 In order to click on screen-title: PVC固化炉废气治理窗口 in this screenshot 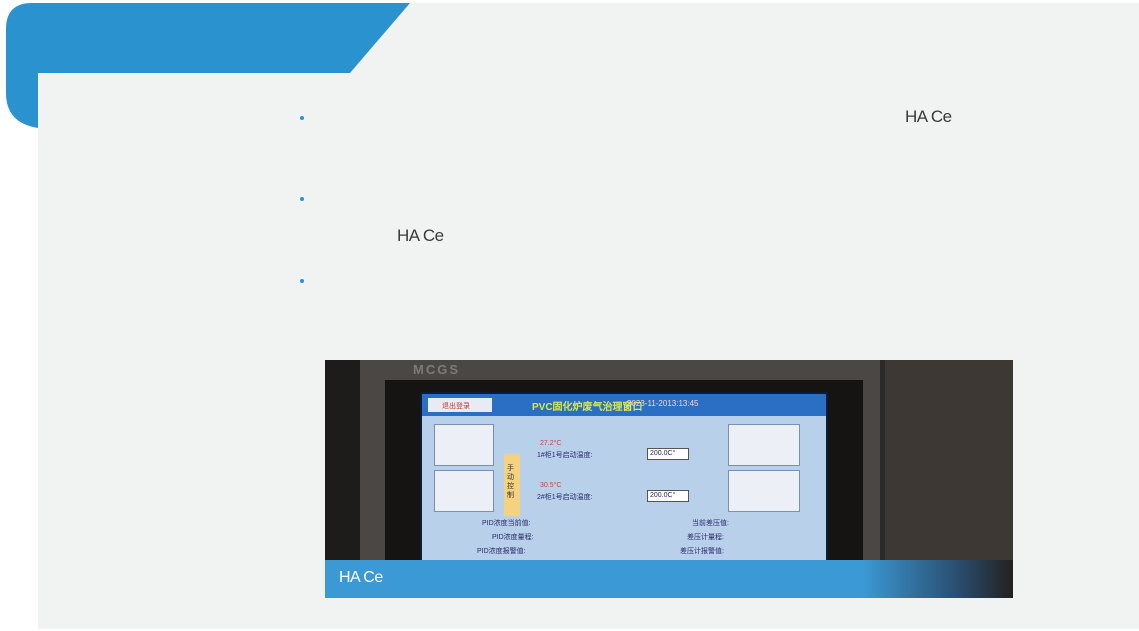, I will do `click(587, 407)`.